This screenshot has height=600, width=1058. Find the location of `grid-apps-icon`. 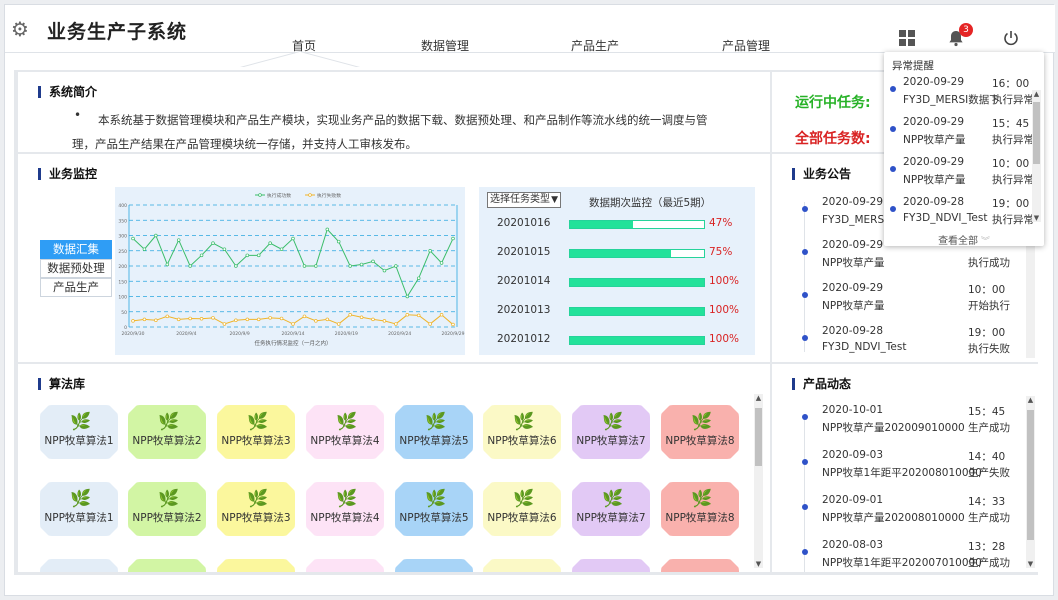

grid-apps-icon is located at coordinates (907, 39).